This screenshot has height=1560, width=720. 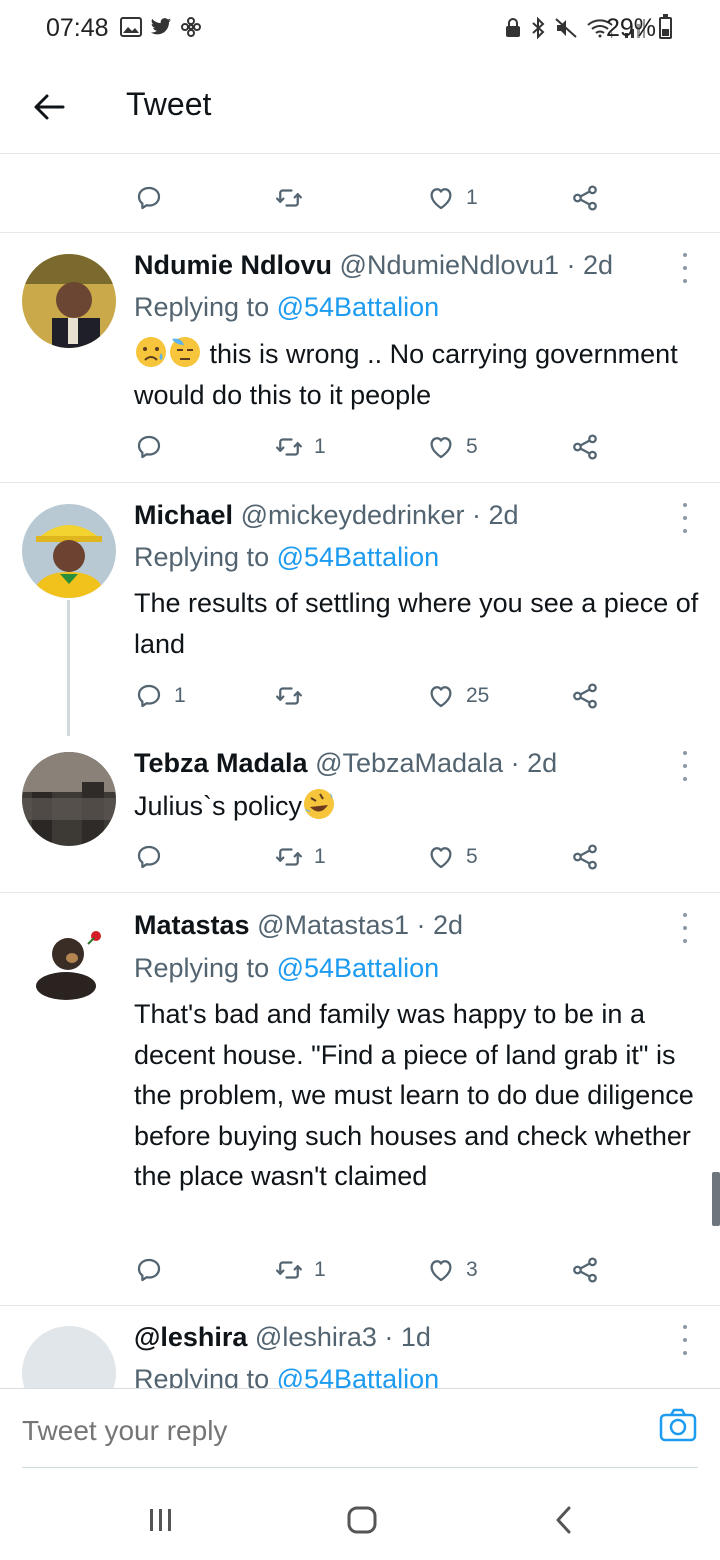 I want to click on camera-button, so click(x=678, y=1425).